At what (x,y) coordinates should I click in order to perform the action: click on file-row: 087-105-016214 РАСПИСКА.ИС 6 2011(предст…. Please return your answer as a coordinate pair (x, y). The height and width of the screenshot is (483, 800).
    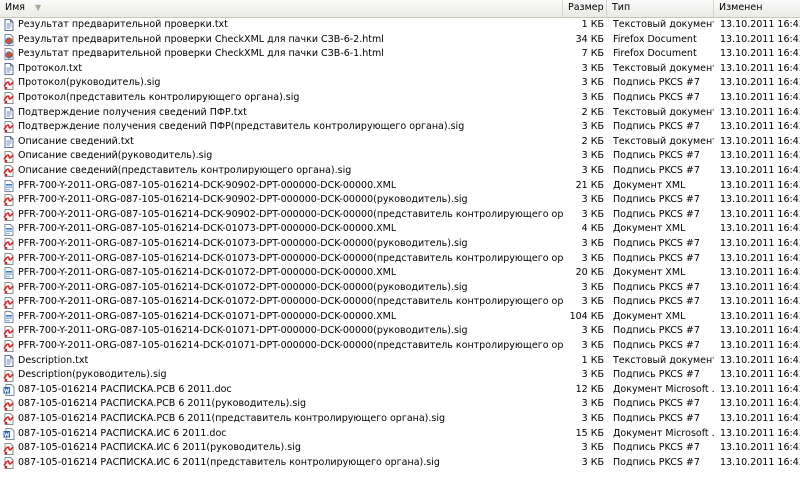
    Looking at the image, I should click on (400, 463).